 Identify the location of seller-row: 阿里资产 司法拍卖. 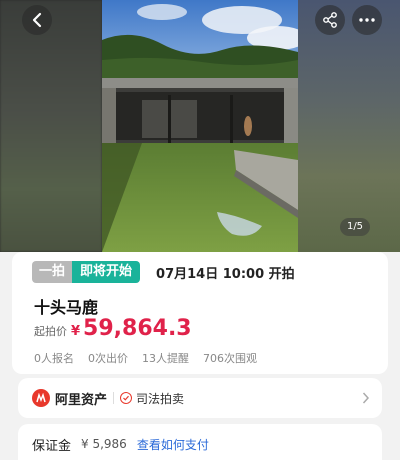
(200, 398).